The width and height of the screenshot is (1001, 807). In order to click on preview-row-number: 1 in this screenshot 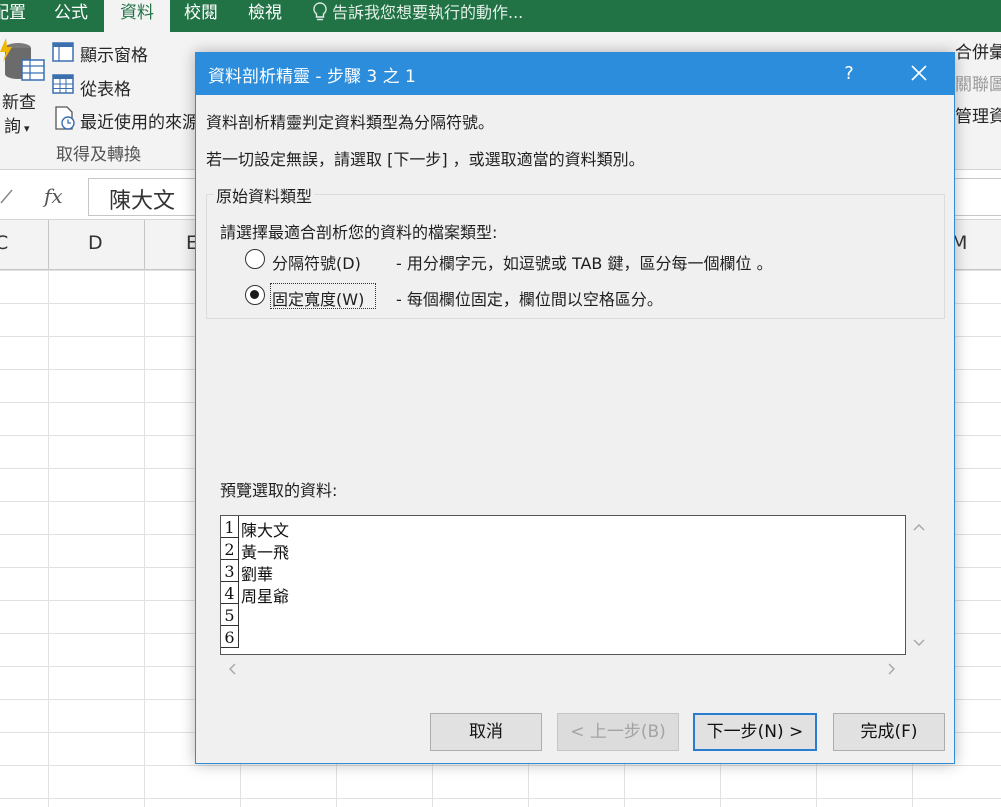, I will do `click(230, 527)`.